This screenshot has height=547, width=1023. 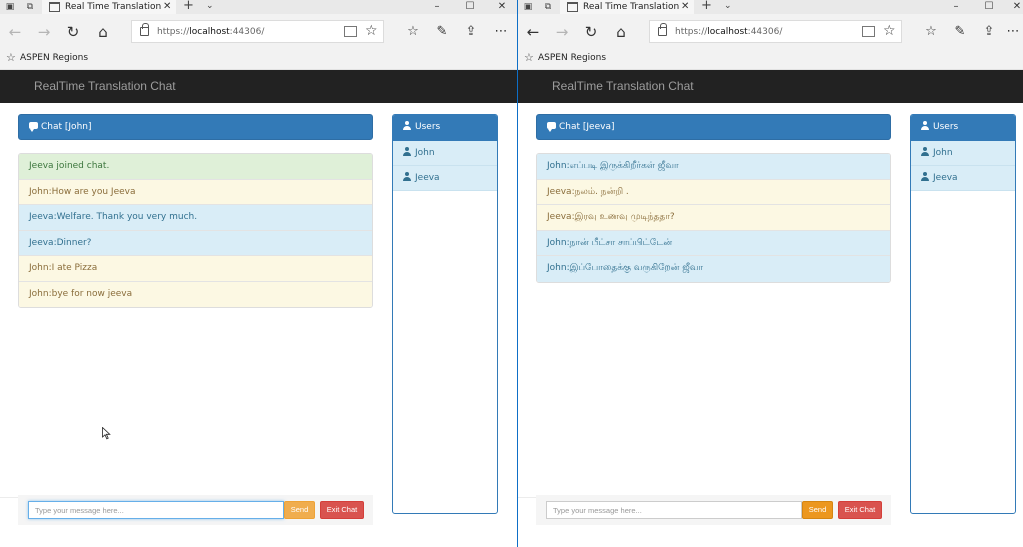 I want to click on chat-message: Jeeva:நலம். நன்றி ., so click(x=713, y=192).